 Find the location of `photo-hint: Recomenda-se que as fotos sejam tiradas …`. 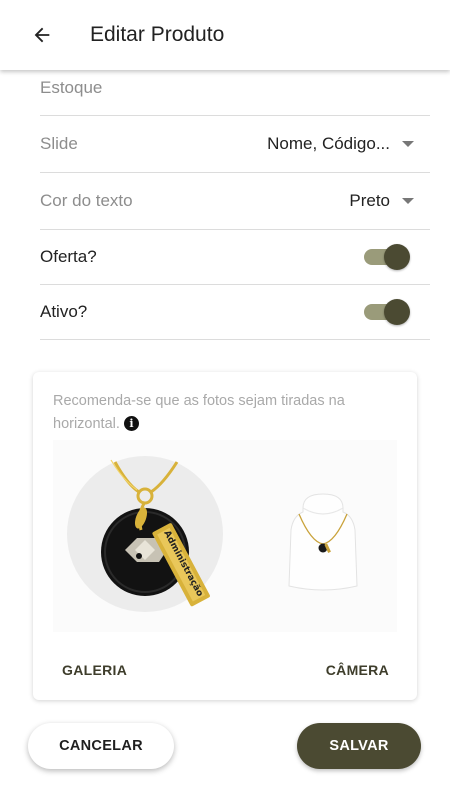

photo-hint: Recomenda-se que as fotos sejam tiradas … is located at coordinates (213, 413).